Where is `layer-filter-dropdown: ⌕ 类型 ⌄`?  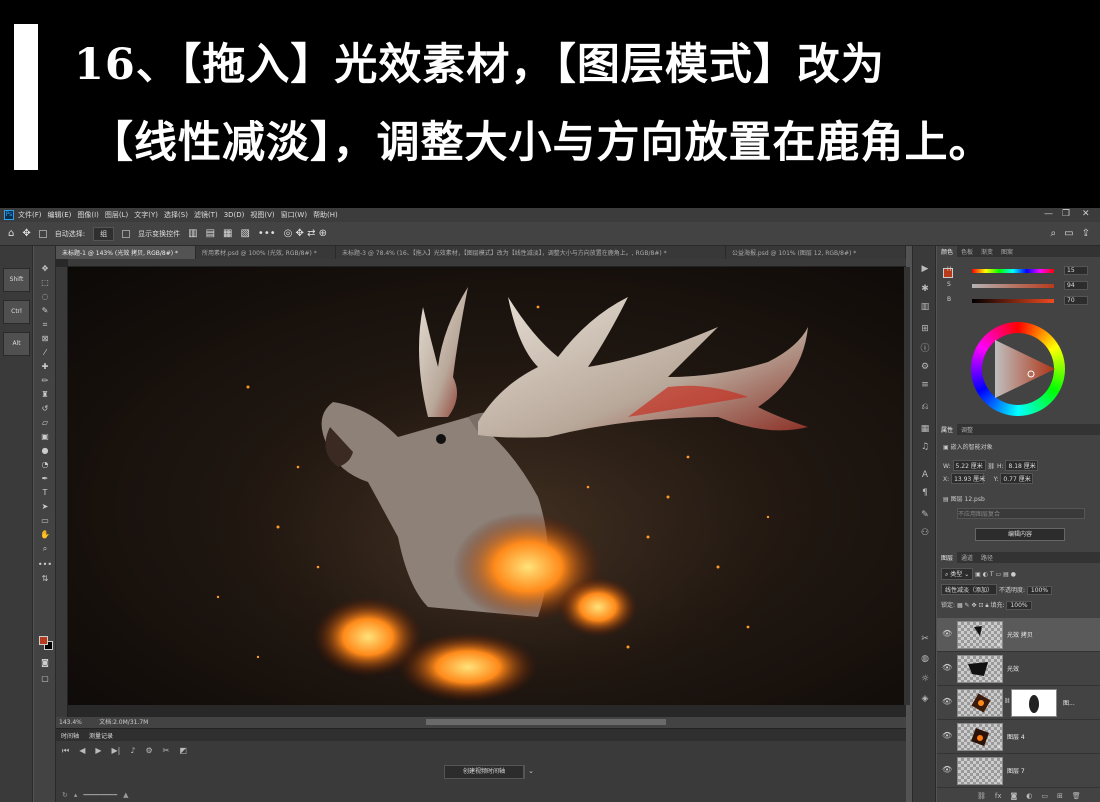 layer-filter-dropdown: ⌕ 类型 ⌄ is located at coordinates (957, 574).